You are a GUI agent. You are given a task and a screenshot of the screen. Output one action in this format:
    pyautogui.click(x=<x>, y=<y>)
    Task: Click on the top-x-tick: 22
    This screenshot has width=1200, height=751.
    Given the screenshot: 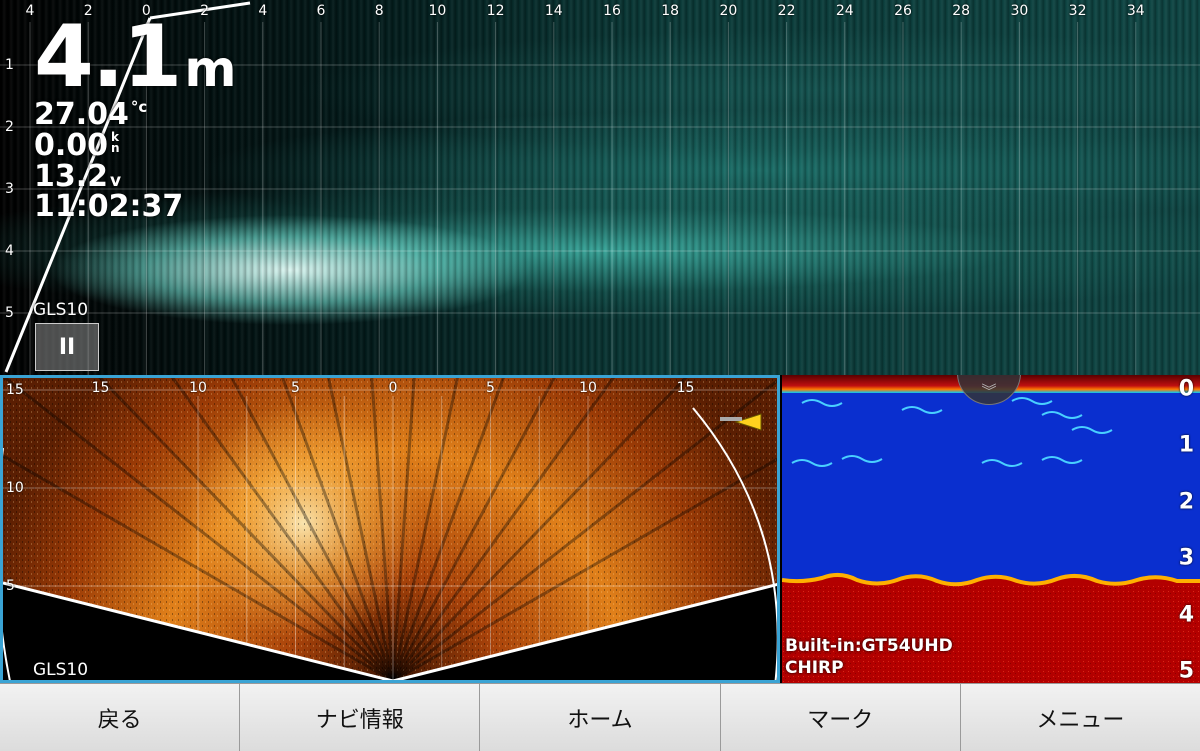 What is the action you would take?
    pyautogui.click(x=786, y=11)
    